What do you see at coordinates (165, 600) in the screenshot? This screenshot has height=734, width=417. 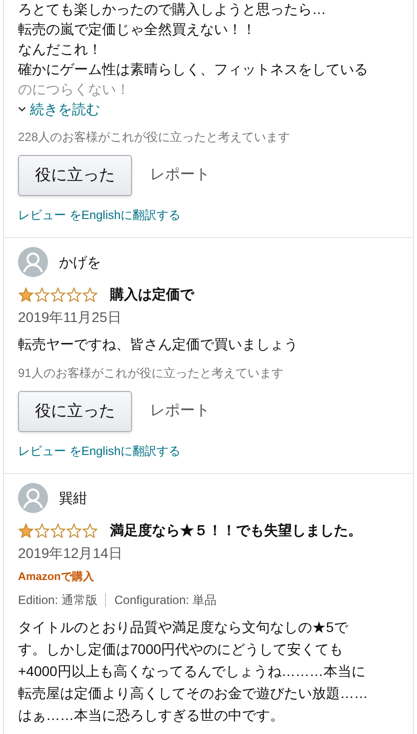 I see `variant-label: Configuration: 単品` at bounding box center [165, 600].